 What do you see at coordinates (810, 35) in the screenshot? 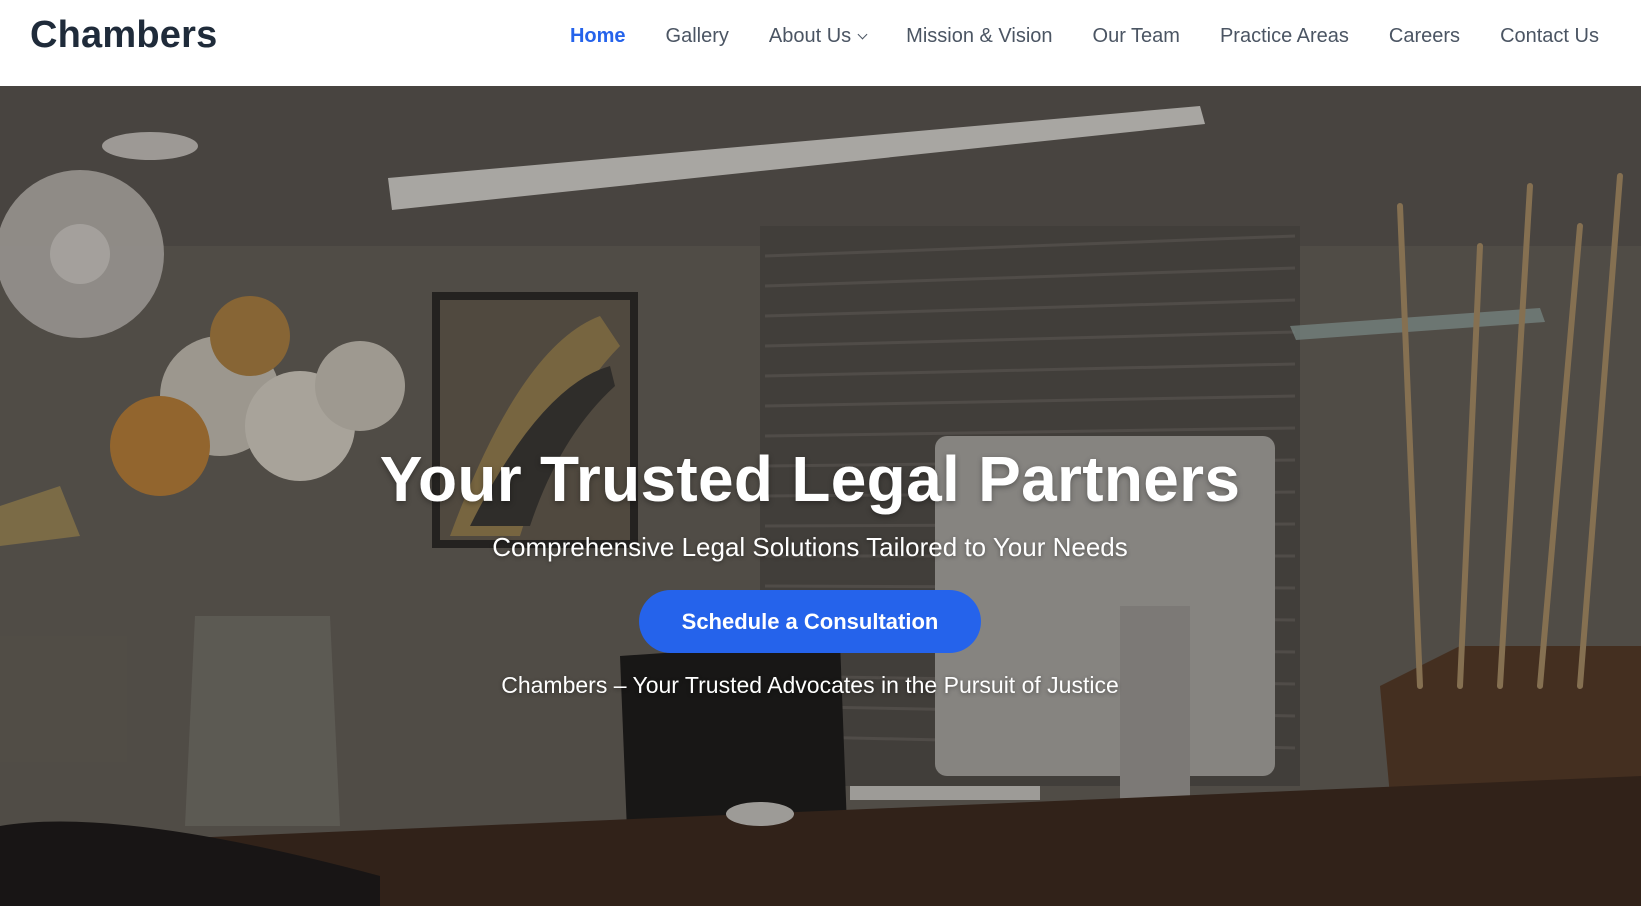
I see `nav-about-us-label: About Us` at bounding box center [810, 35].